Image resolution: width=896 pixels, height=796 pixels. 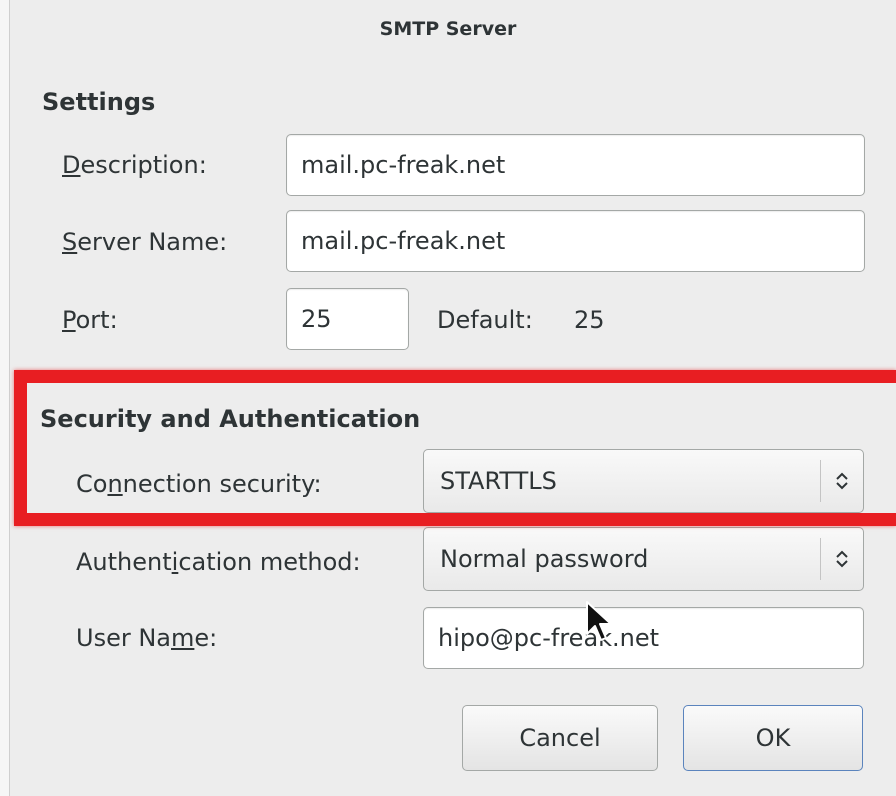 I want to click on user-name-label-mnemonic: m, so click(x=183, y=638).